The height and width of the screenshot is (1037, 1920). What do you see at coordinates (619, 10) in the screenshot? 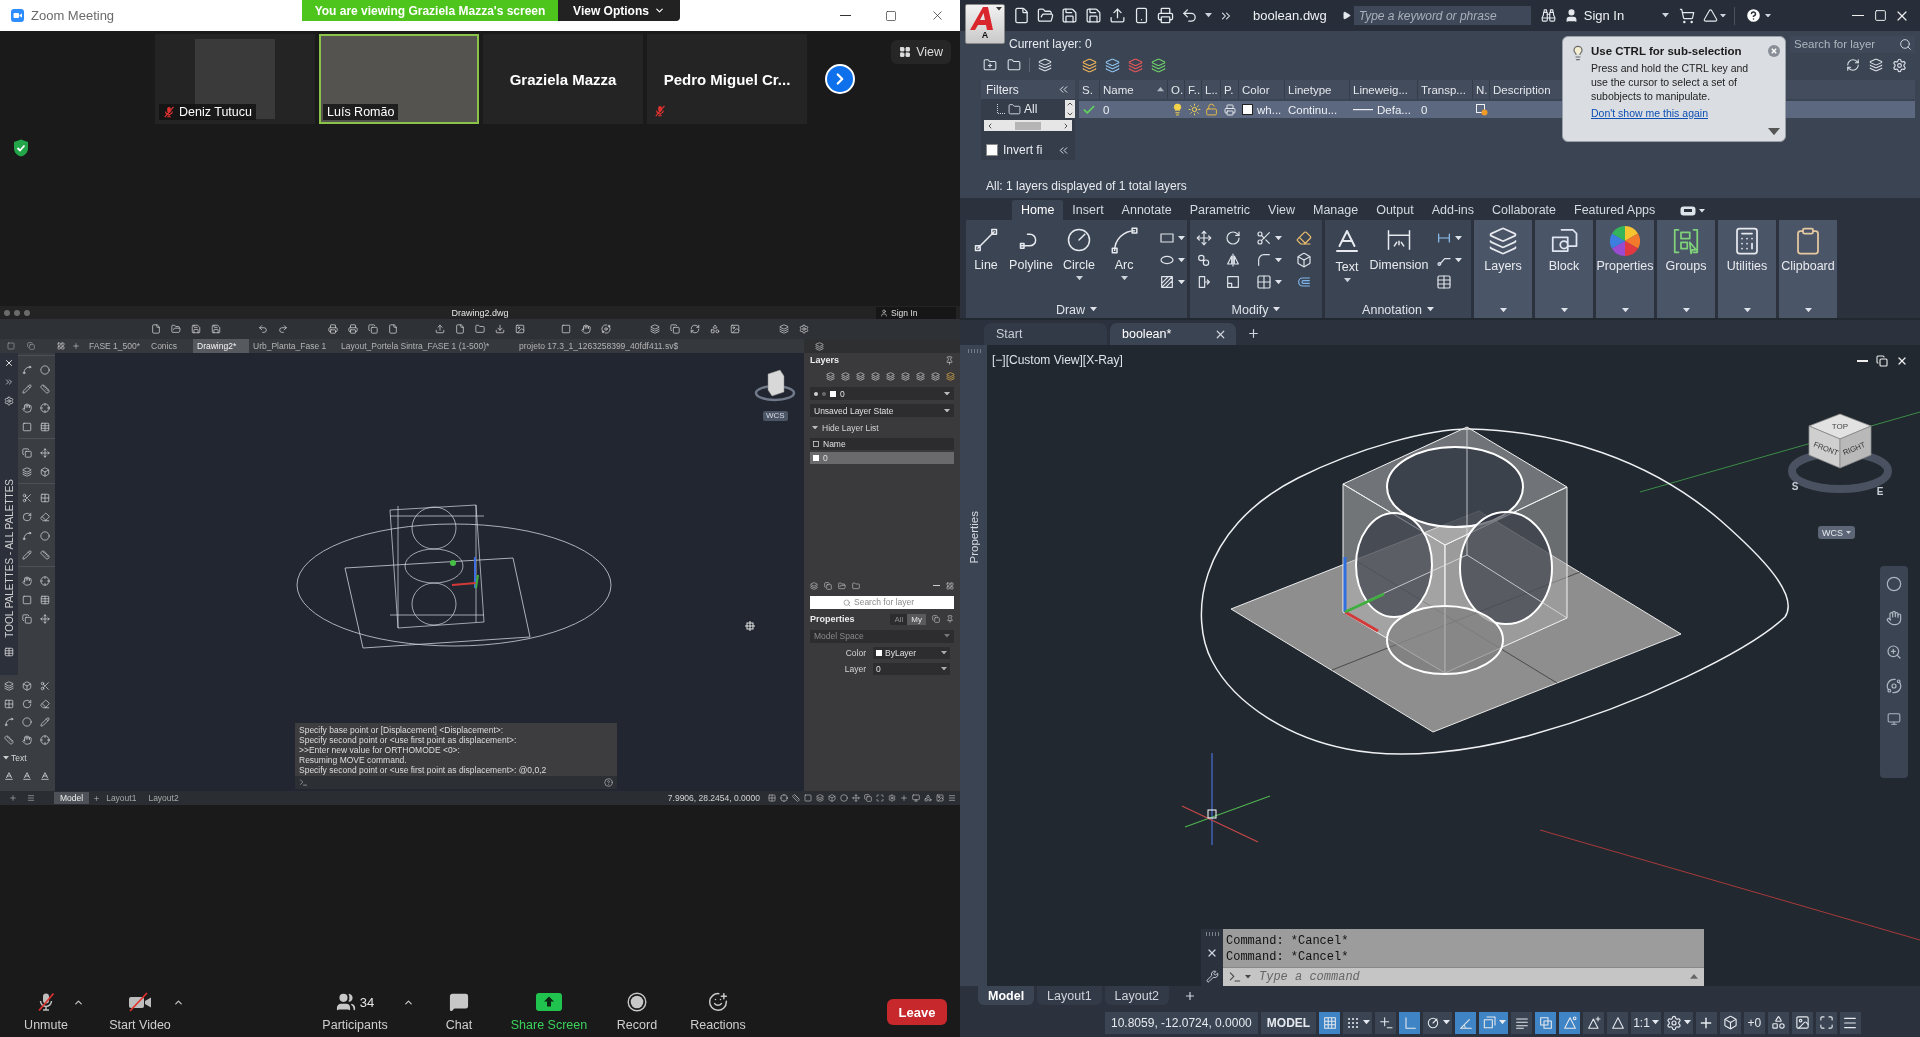
I see `view-options-button: View Options` at bounding box center [619, 10].